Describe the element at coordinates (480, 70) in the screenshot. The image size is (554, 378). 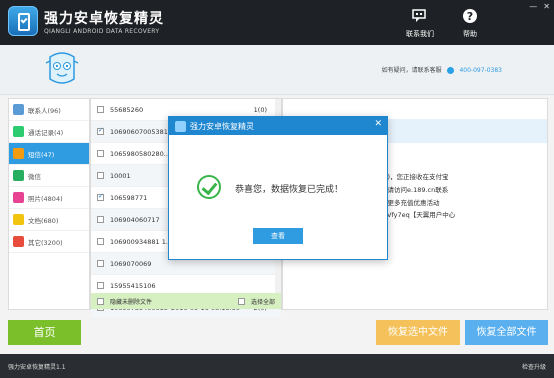
I see `phone-number: 400-097-0383` at that location.